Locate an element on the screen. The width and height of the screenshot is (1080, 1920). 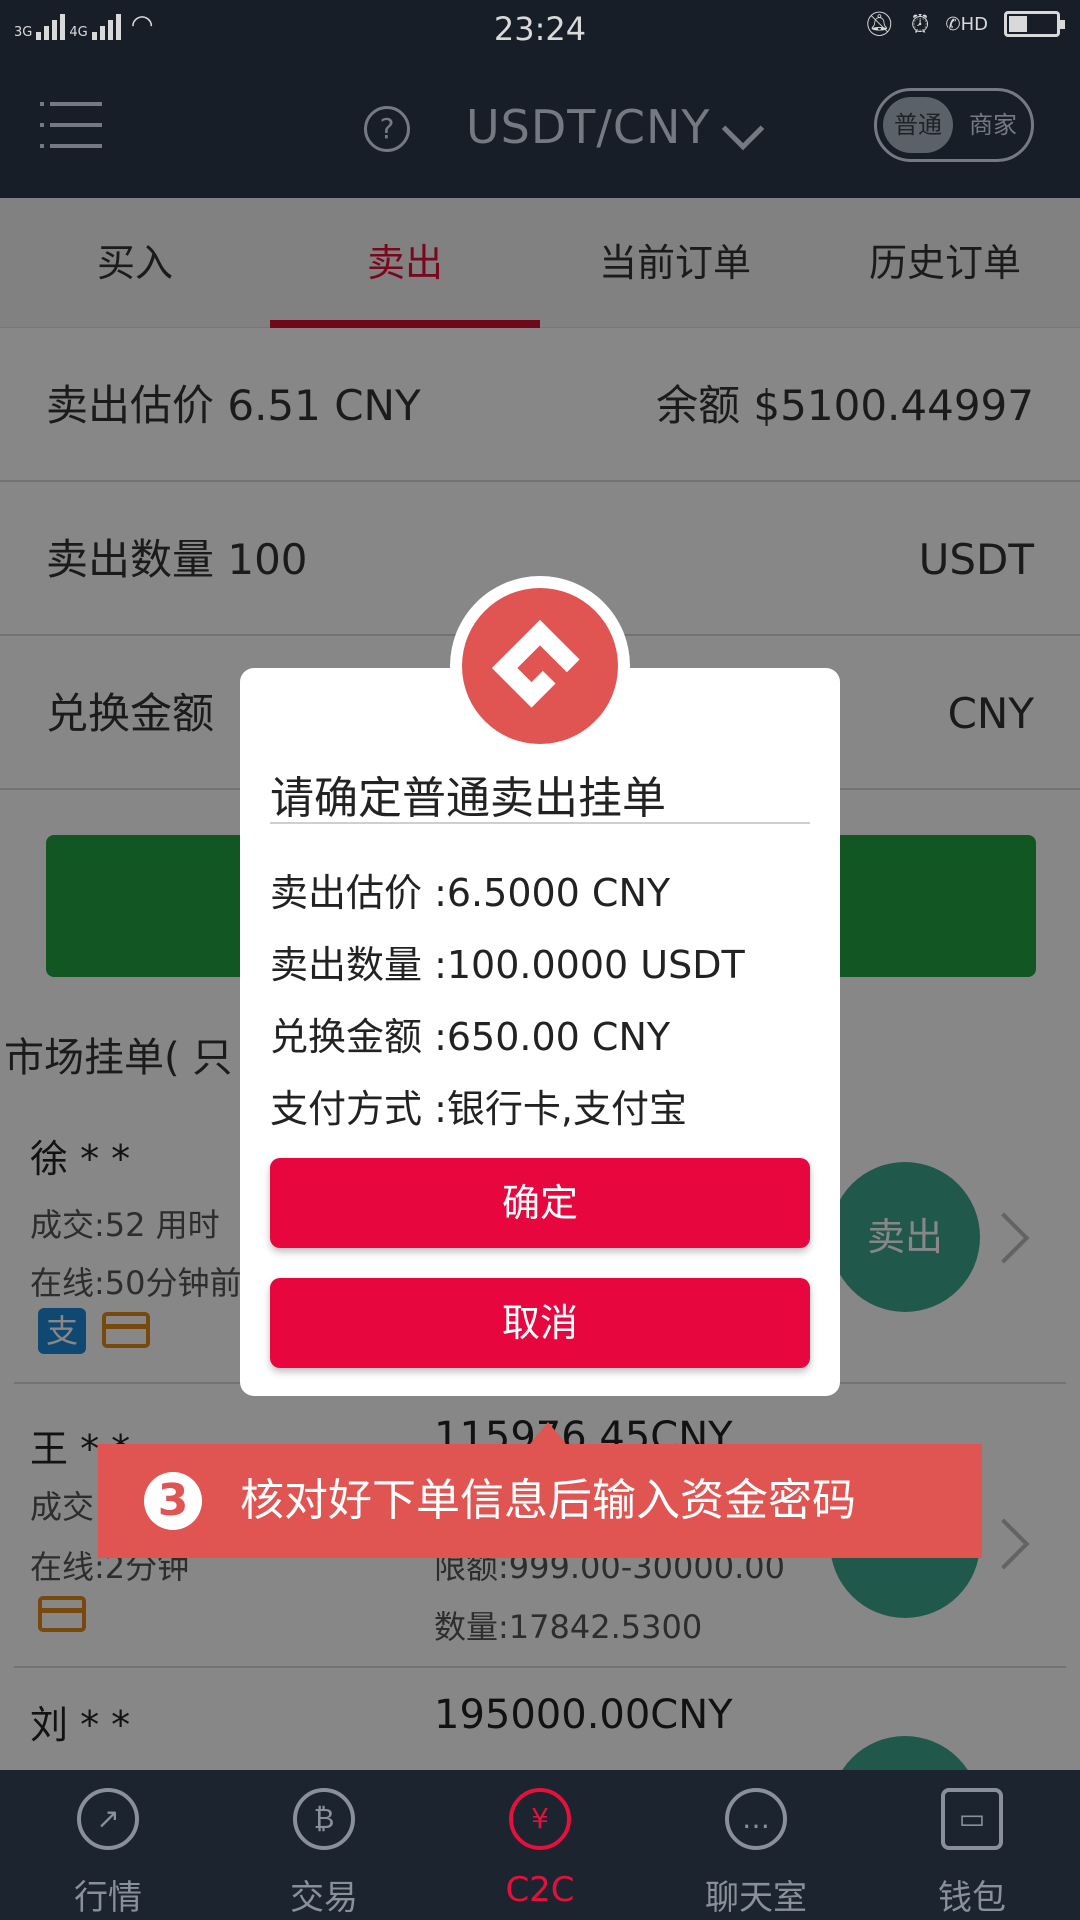
dialog-amount: 兑换金额 :650.00 CNY is located at coordinates (470, 1037).